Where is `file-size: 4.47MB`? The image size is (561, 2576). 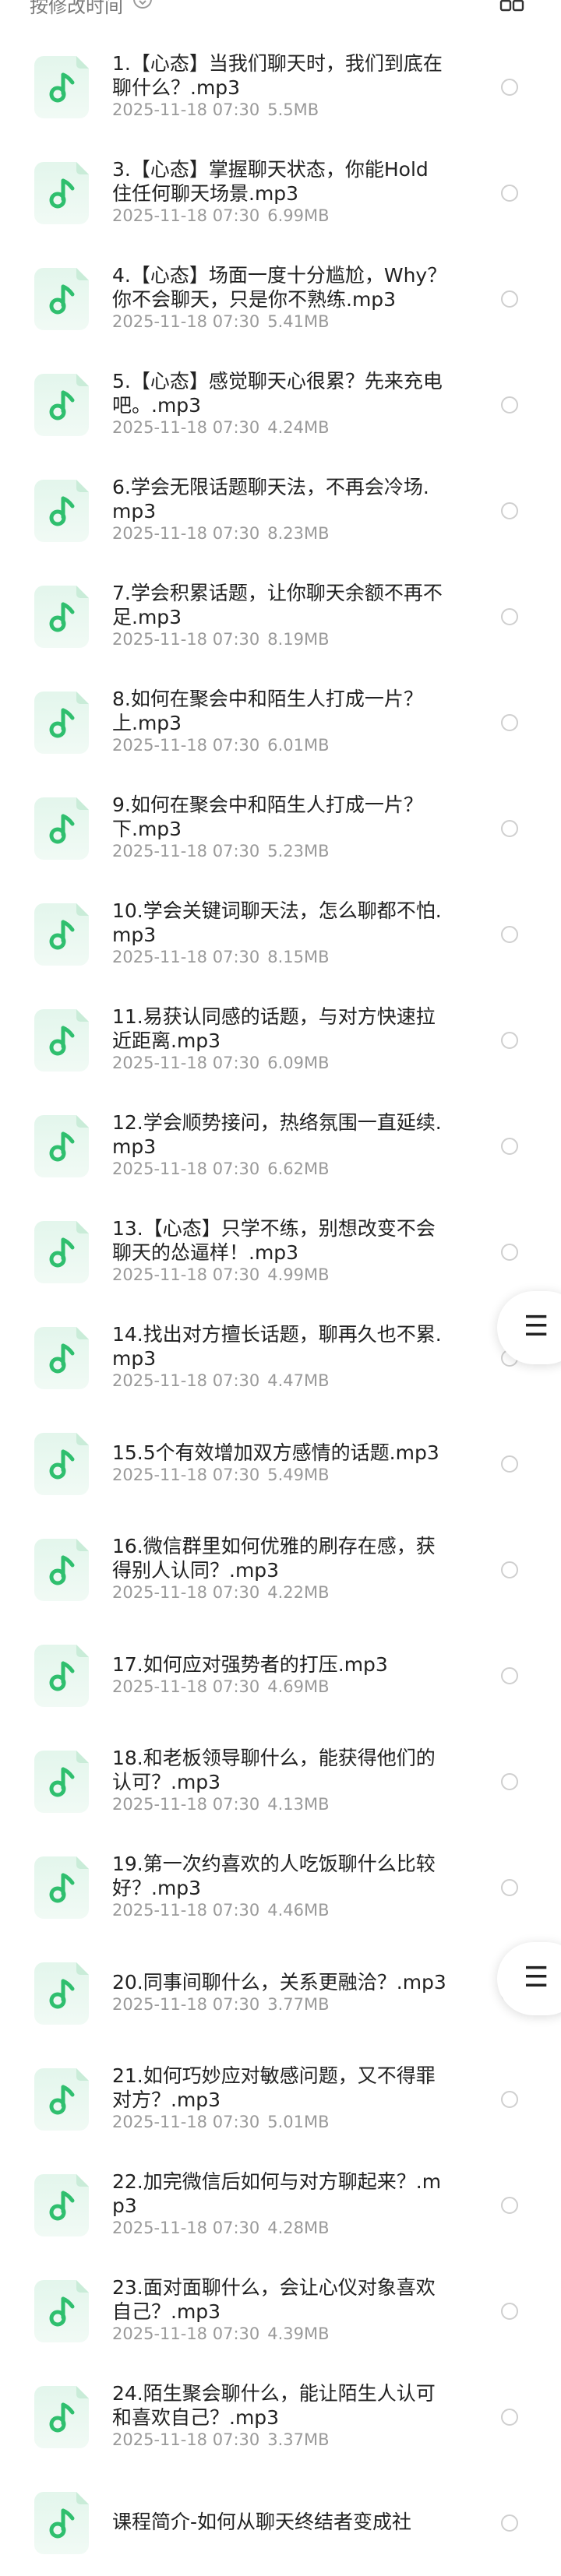
file-size: 4.47MB is located at coordinates (298, 1380).